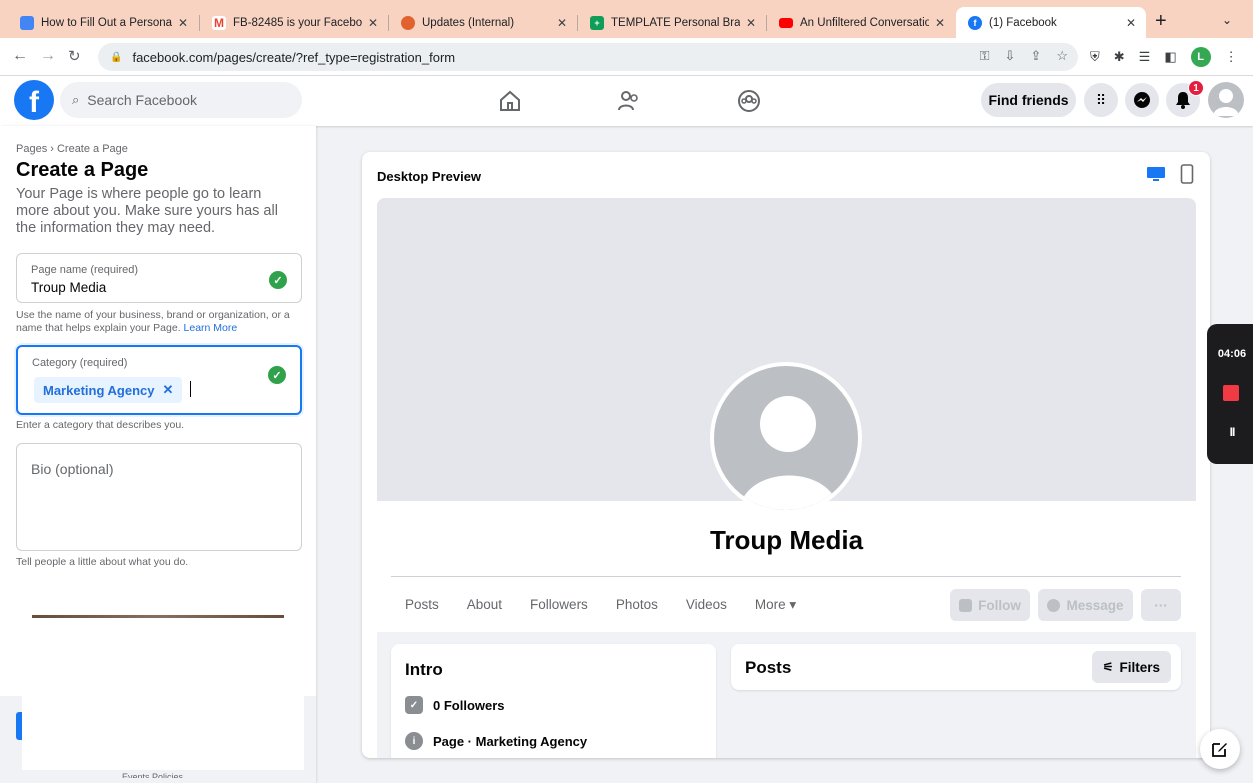 The image size is (1253, 783). I want to click on tab-videos: Videos, so click(706, 605).